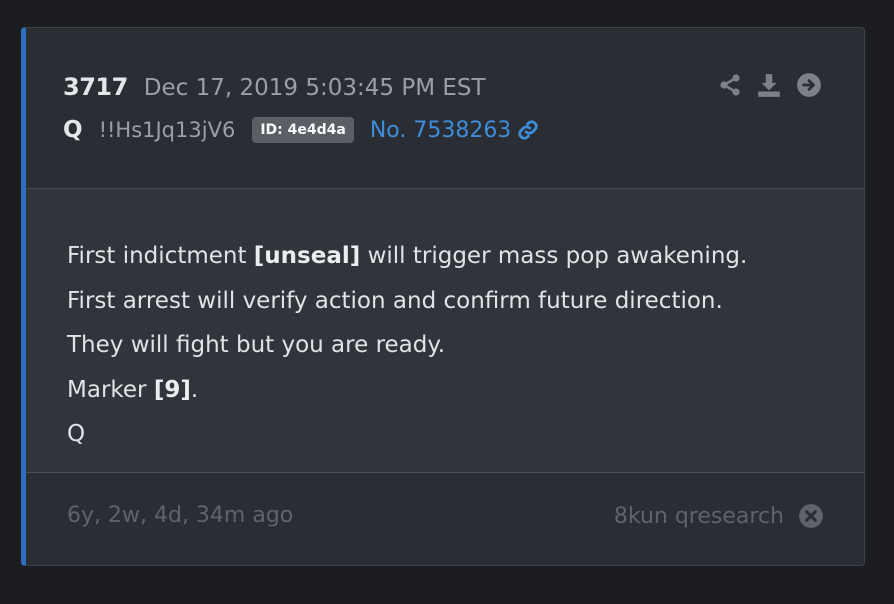 Image resolution: width=894 pixels, height=604 pixels. I want to click on share-icon, so click(730, 85).